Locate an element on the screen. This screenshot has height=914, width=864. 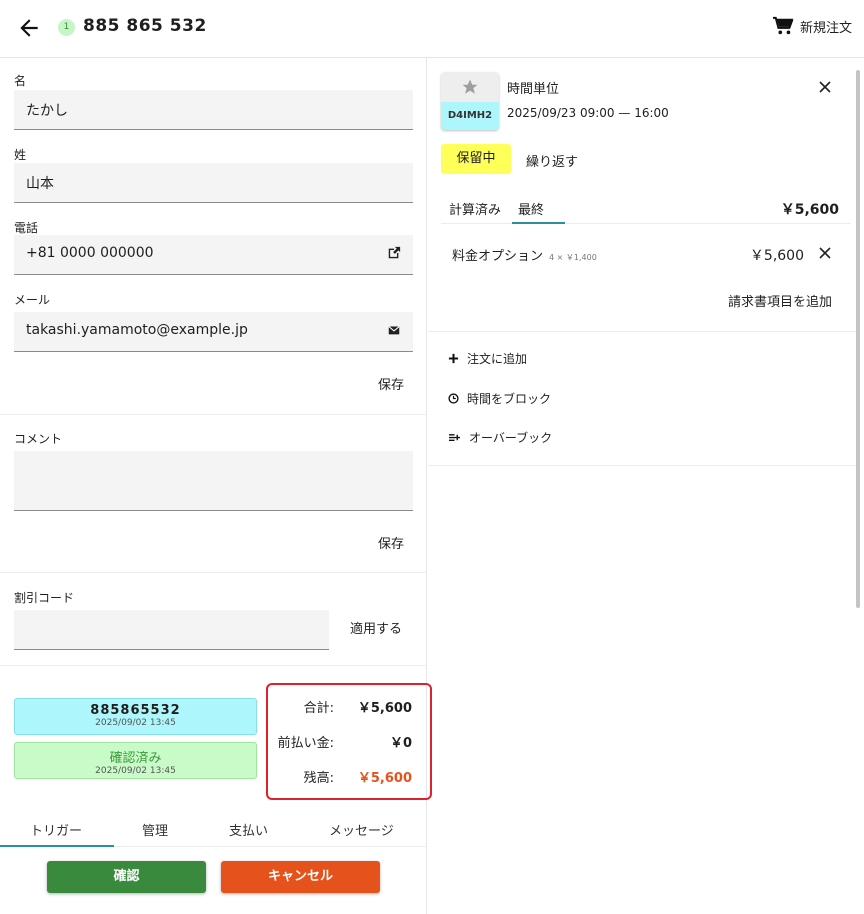
first-name-field: たかし is located at coordinates (213, 110).